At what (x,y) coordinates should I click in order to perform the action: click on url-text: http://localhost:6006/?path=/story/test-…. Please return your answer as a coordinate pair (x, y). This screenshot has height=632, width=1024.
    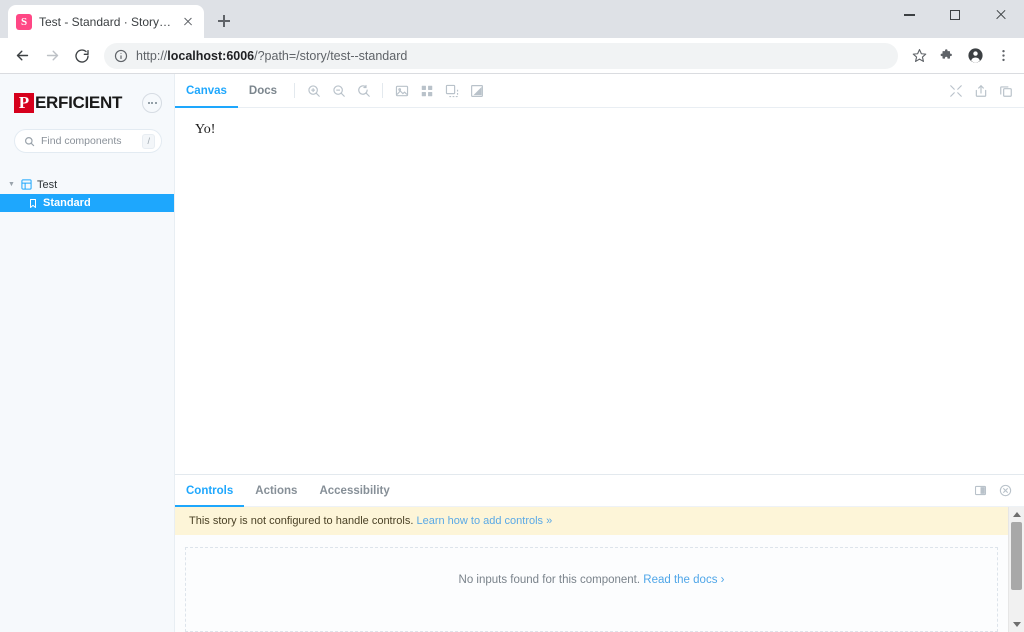
    Looking at the image, I should click on (272, 55).